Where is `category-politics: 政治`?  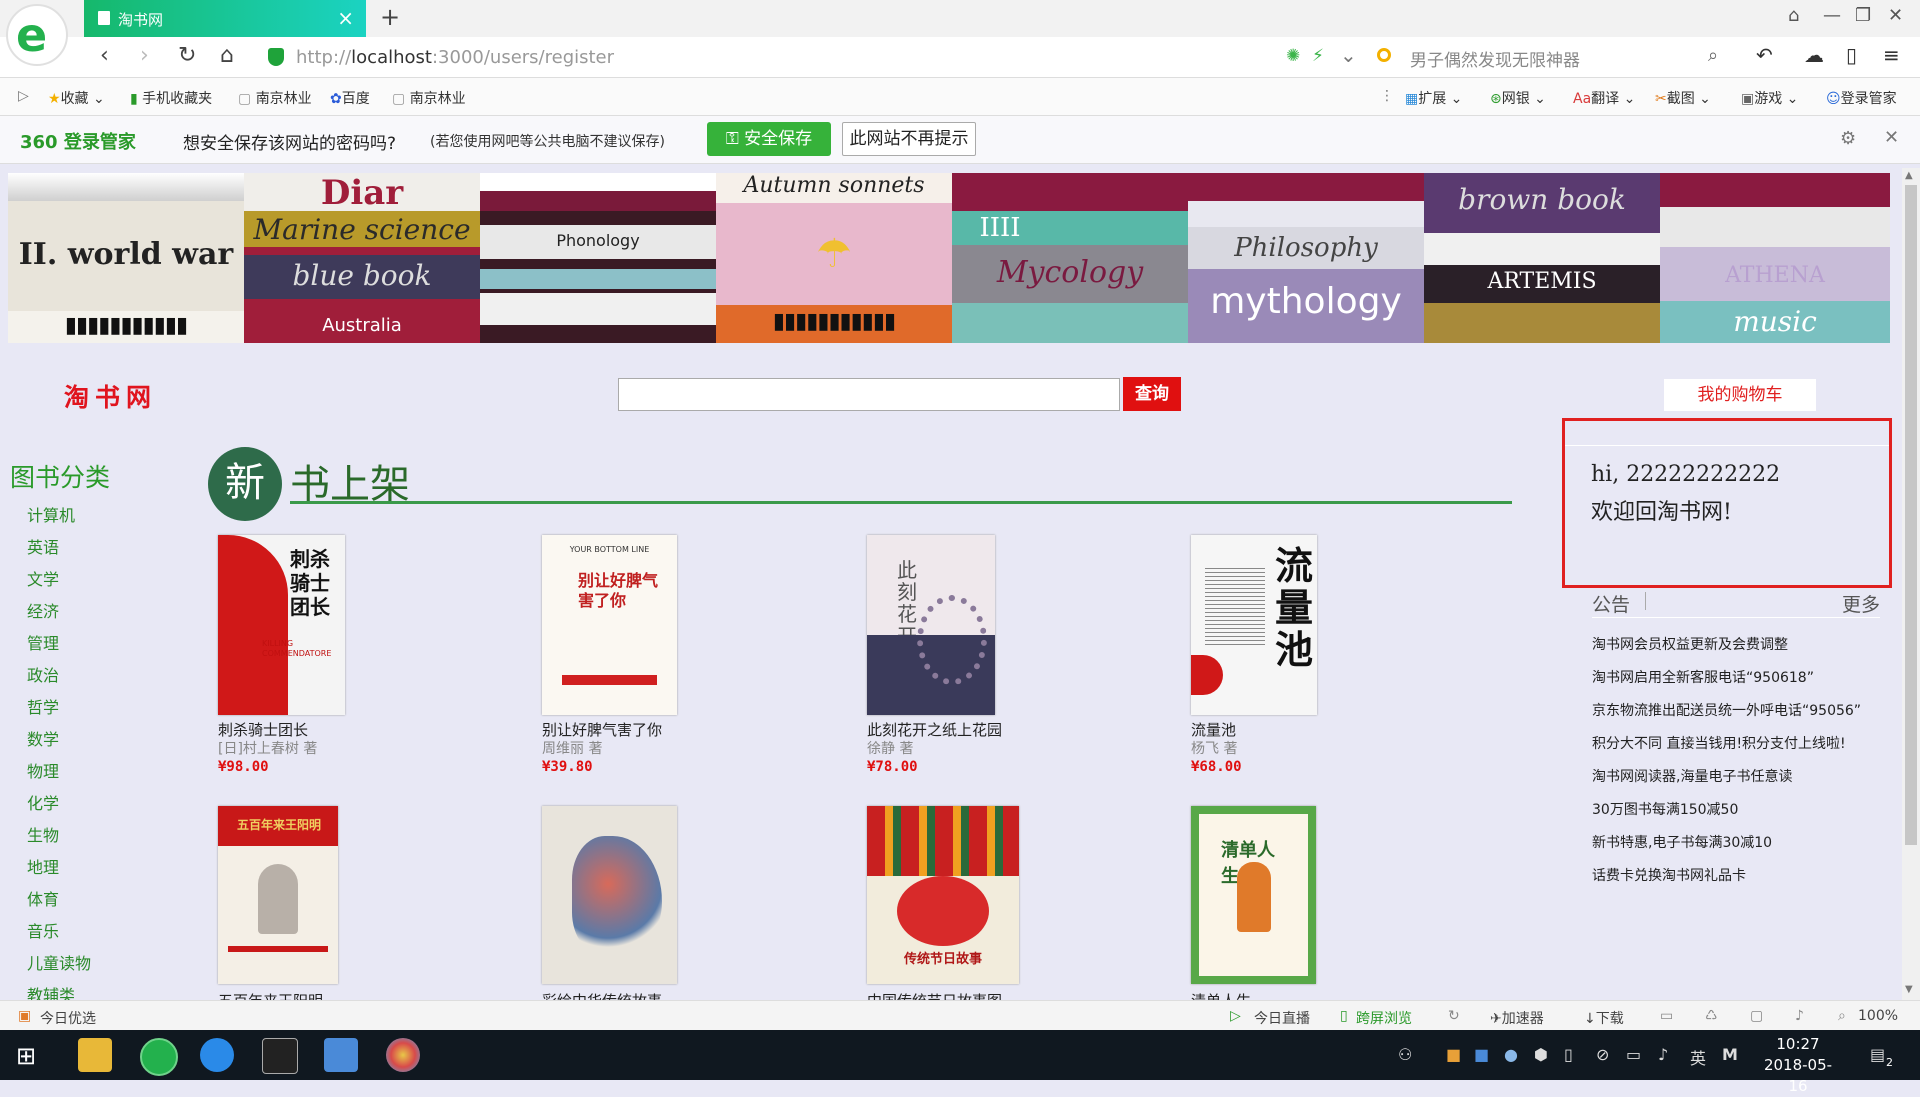
category-politics: 政治 is located at coordinates (43, 674).